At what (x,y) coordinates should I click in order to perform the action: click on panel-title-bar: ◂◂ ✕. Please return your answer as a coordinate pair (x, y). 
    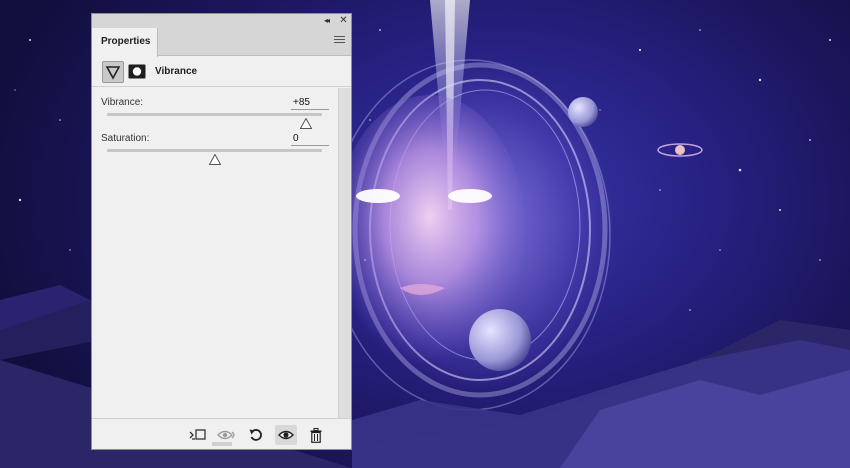
    Looking at the image, I should click on (221, 21).